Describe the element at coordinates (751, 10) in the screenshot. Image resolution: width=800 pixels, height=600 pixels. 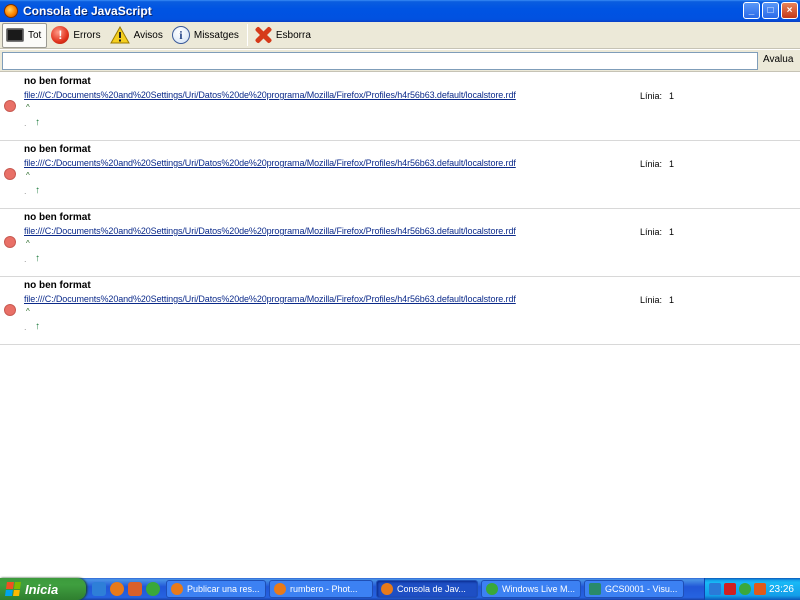
I see `minimize-button: _` at that location.